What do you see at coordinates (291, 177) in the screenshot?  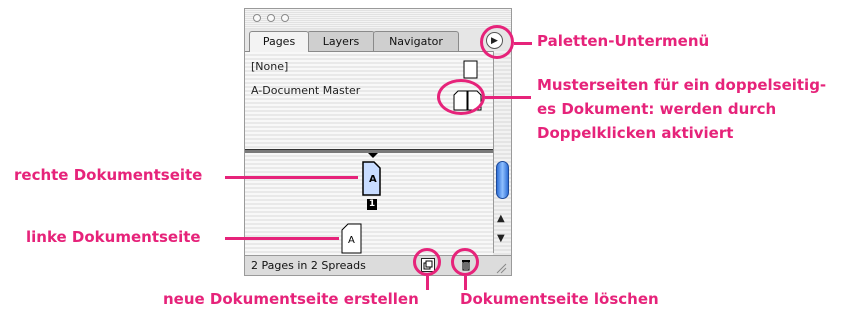 I see `right-page-leader-line` at bounding box center [291, 177].